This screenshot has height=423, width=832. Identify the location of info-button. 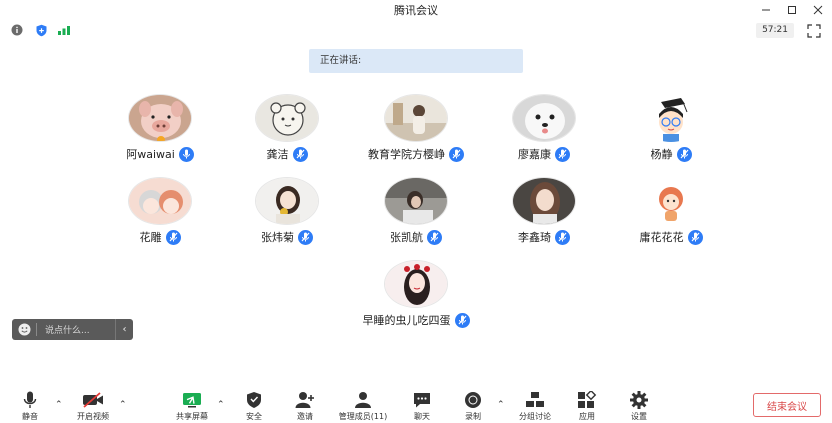
(17, 30).